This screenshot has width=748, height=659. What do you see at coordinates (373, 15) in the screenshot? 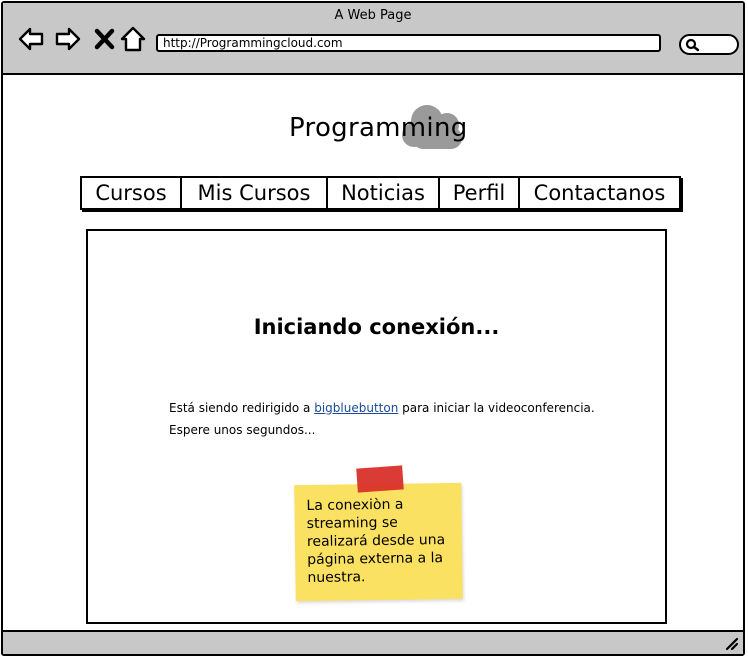
I see `window-title: A Web Page` at bounding box center [373, 15].